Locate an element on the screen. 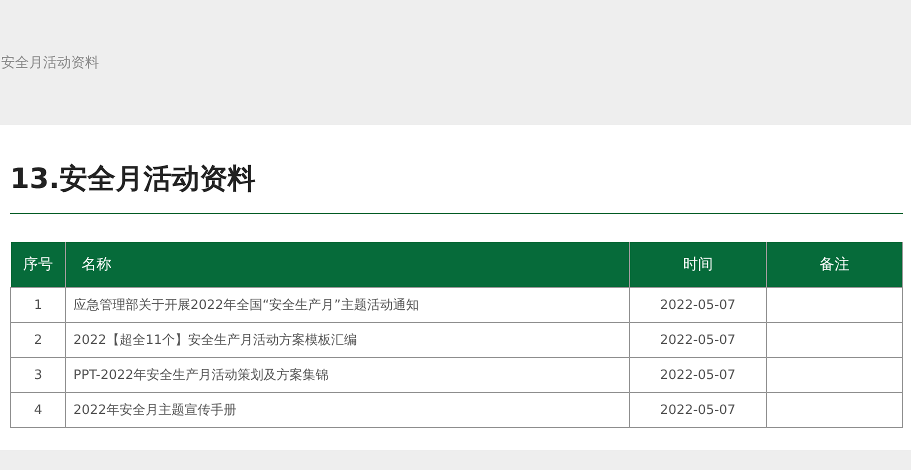 Image resolution: width=911 pixels, height=470 pixels. breadcrumb-text: 安全月活动资料 is located at coordinates (50, 63).